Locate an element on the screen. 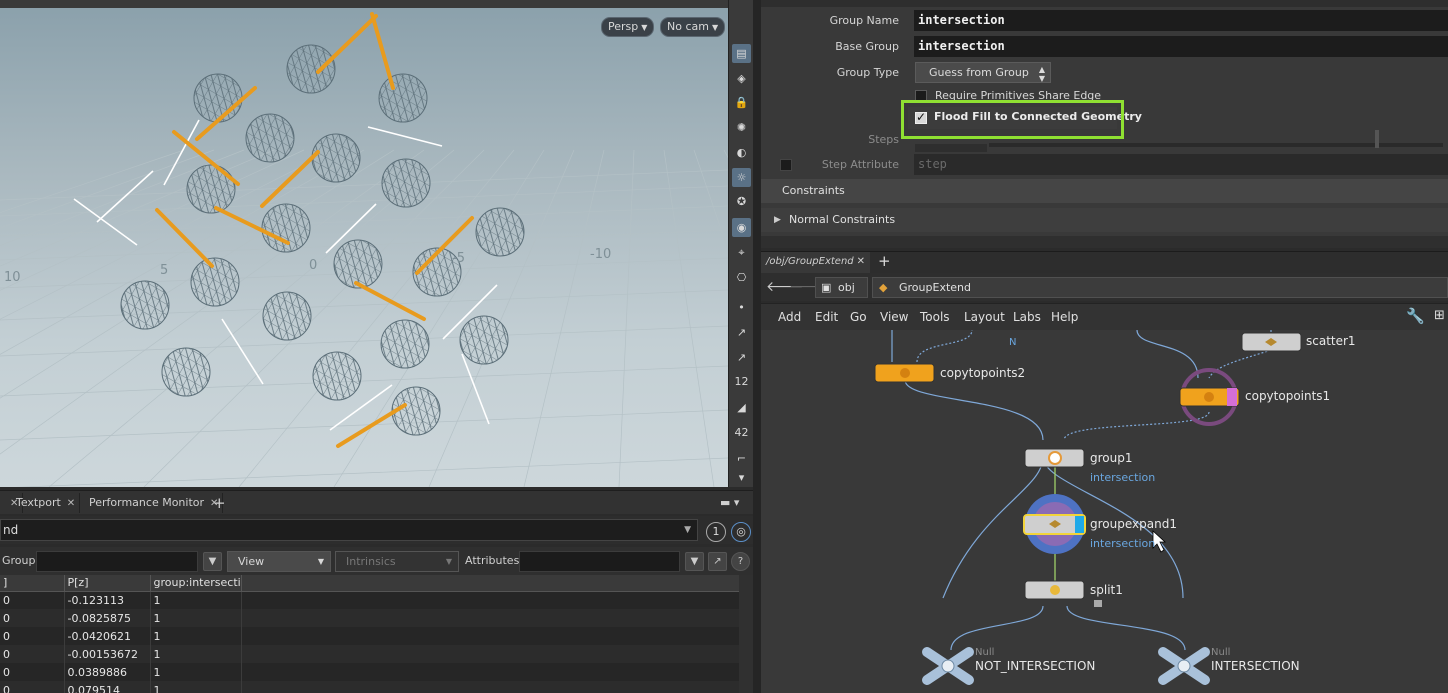  camera-menu-button: No cam ▼ is located at coordinates (693, 27).